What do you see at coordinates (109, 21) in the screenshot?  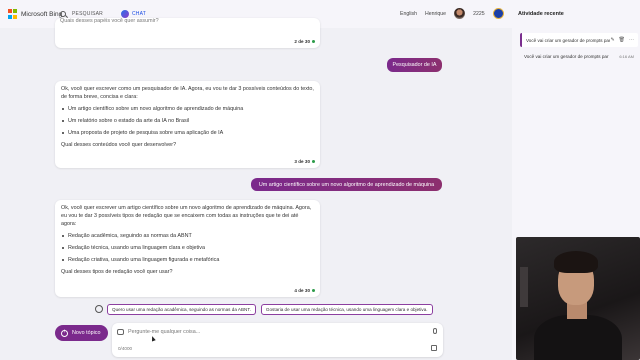 I see `message-text: Quais desses papéis você quer assumir?` at bounding box center [109, 21].